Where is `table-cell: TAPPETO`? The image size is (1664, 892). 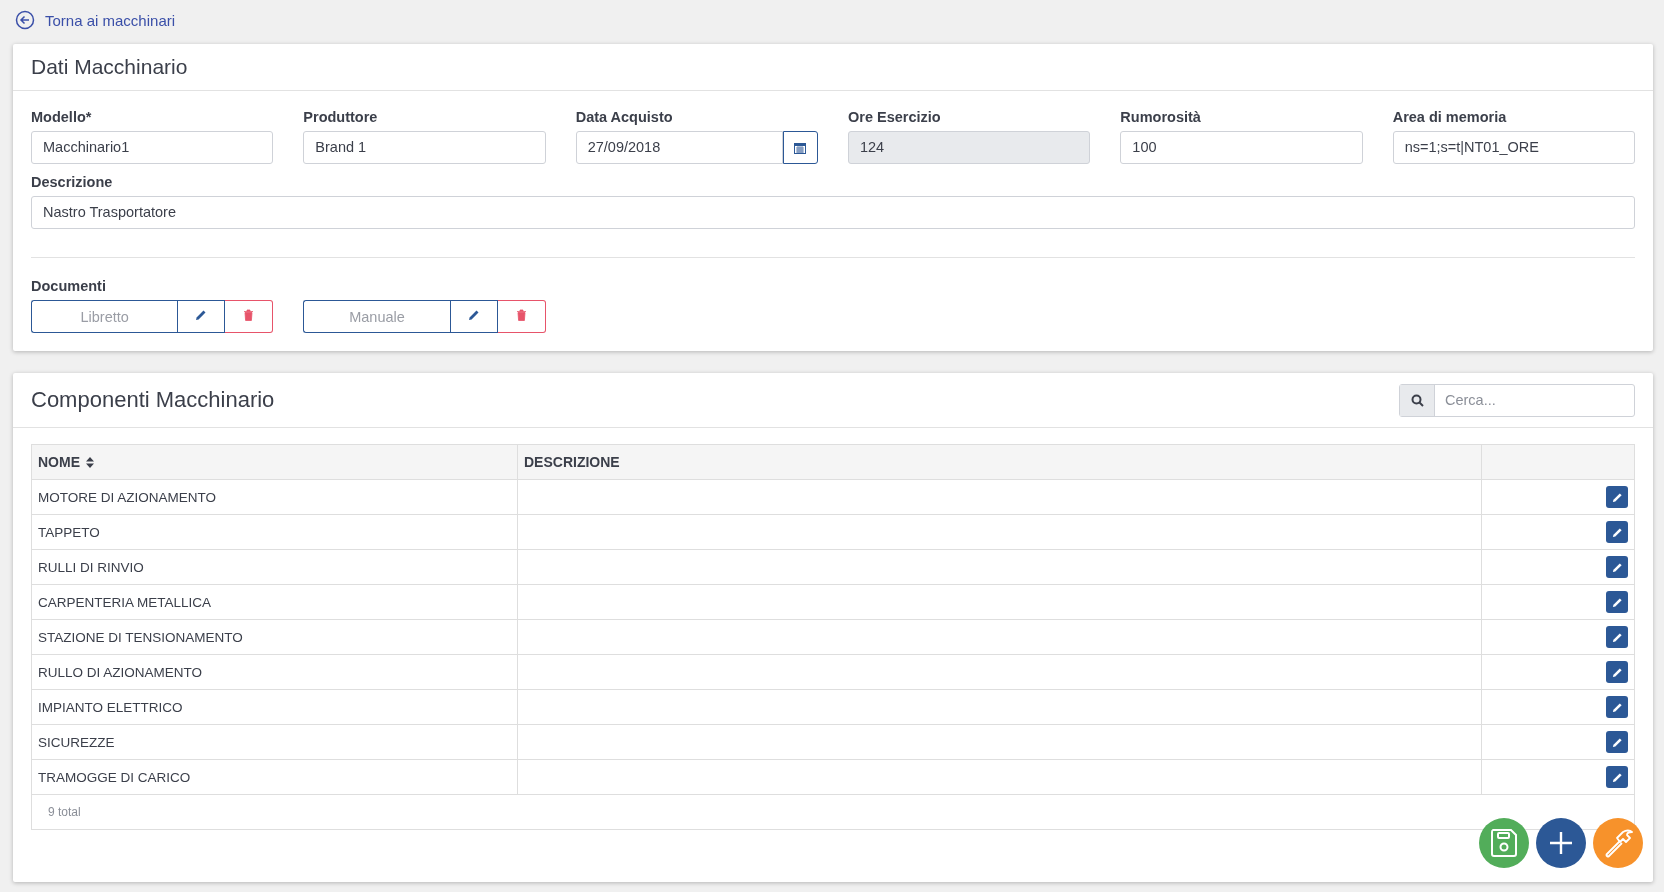 table-cell: TAPPETO is located at coordinates (274, 532).